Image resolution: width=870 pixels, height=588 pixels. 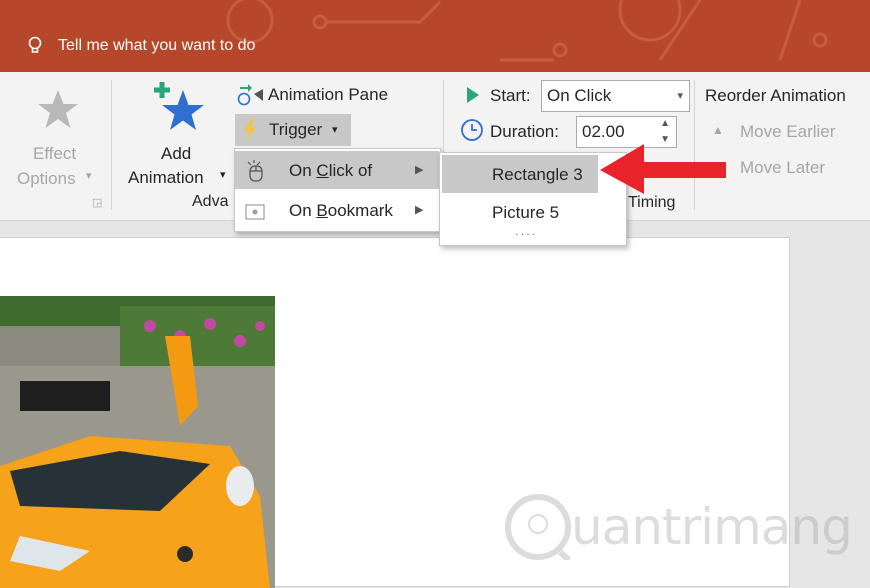 I want to click on lightbulb-icon, so click(x=35, y=44).